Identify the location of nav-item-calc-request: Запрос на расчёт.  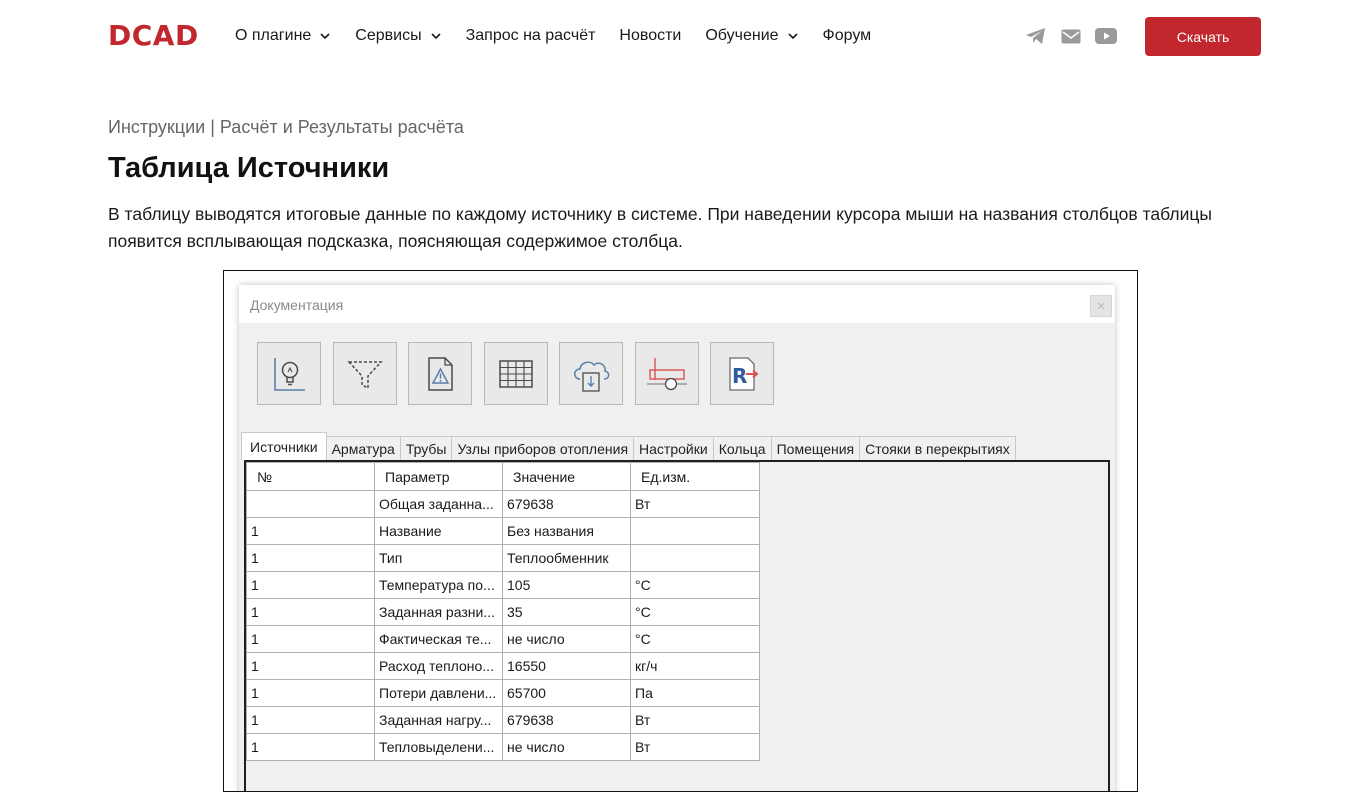
(531, 36).